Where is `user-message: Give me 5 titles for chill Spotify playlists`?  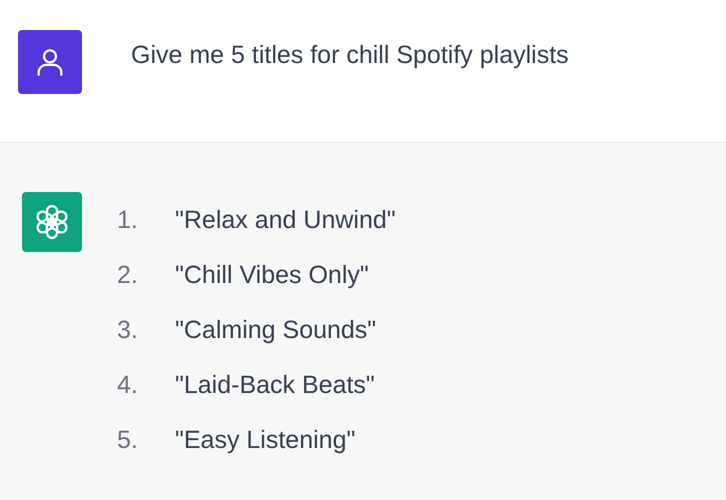
user-message: Give me 5 titles for chill Spotify playlists is located at coordinates (350, 55).